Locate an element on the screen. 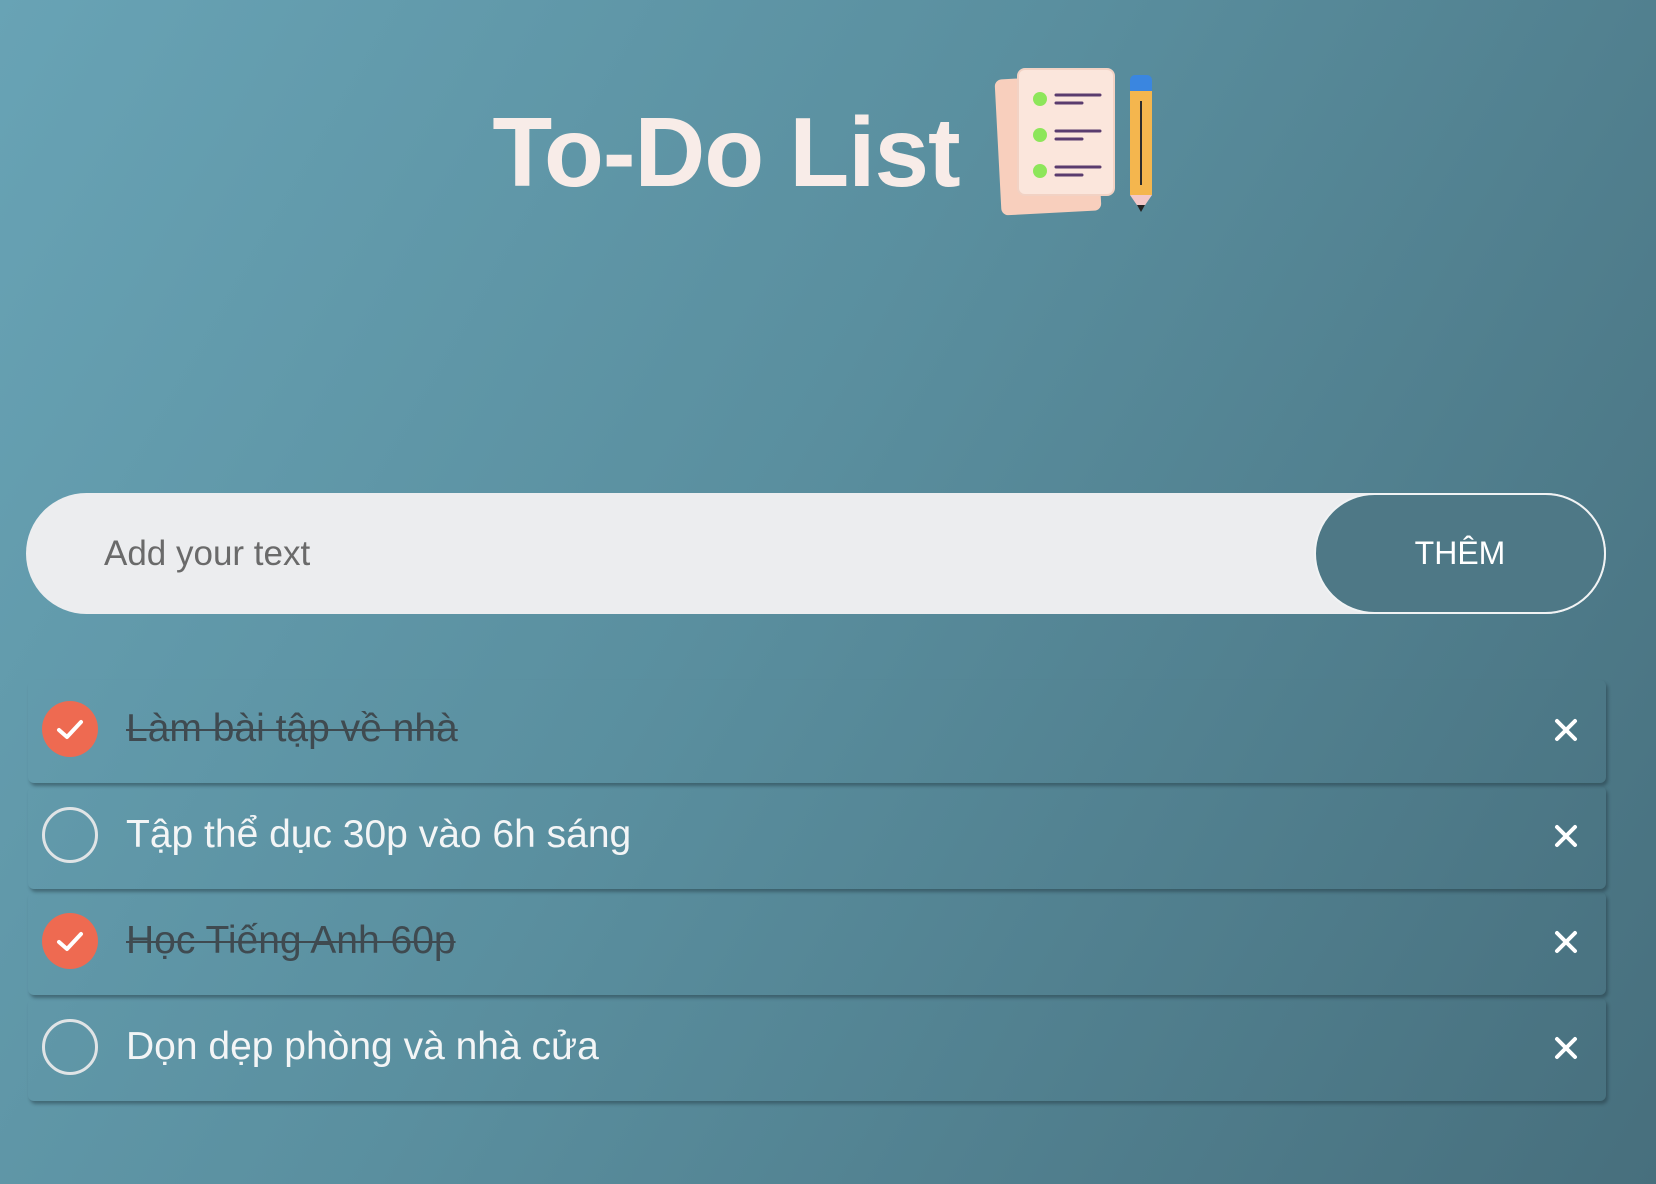  todo-label: Làm bài tập về nhà is located at coordinates (292, 728).